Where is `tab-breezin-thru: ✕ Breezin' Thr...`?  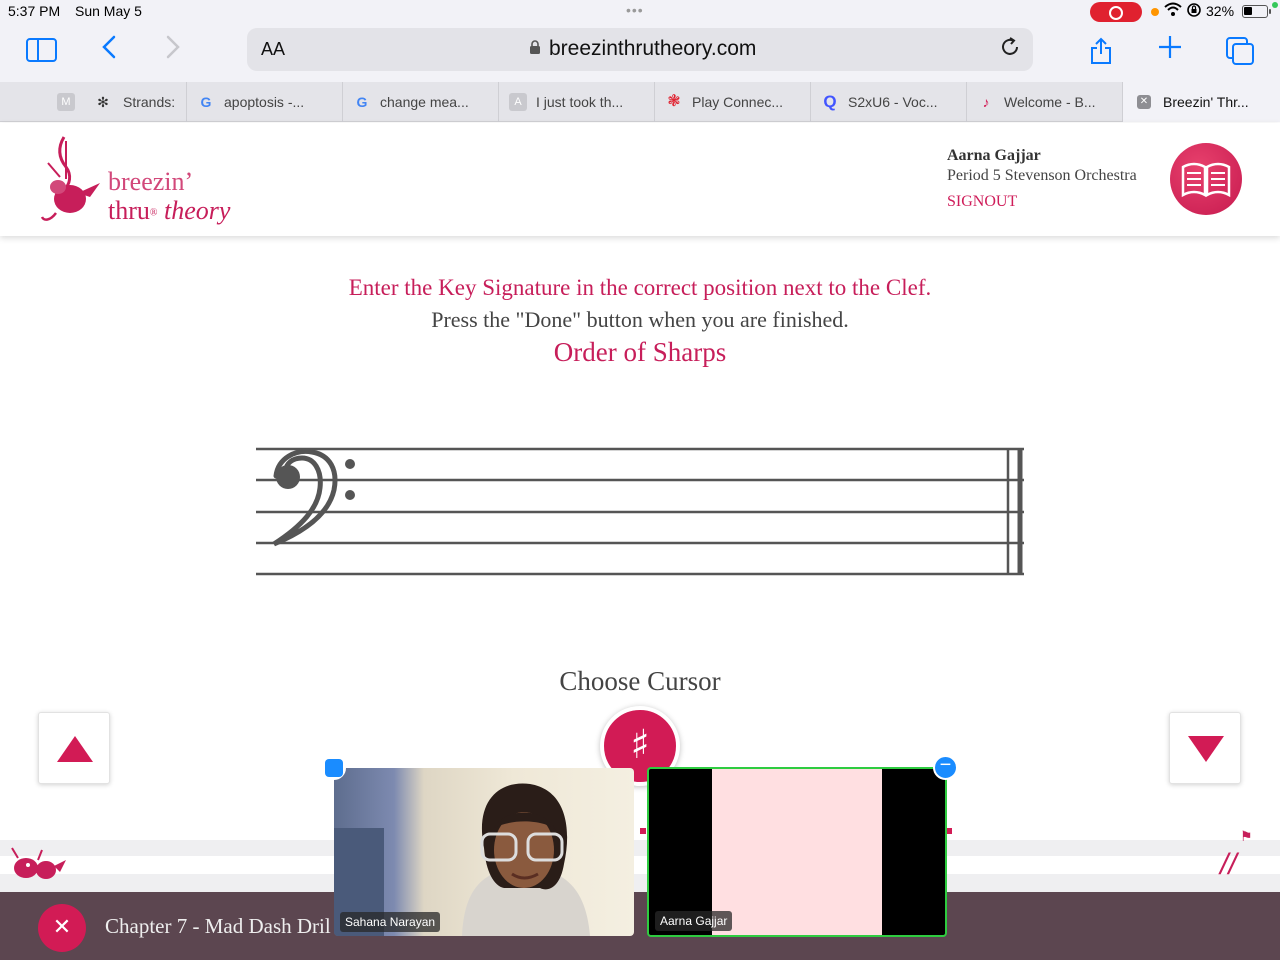 tab-breezin-thru: ✕ Breezin' Thr... is located at coordinates (1201, 102).